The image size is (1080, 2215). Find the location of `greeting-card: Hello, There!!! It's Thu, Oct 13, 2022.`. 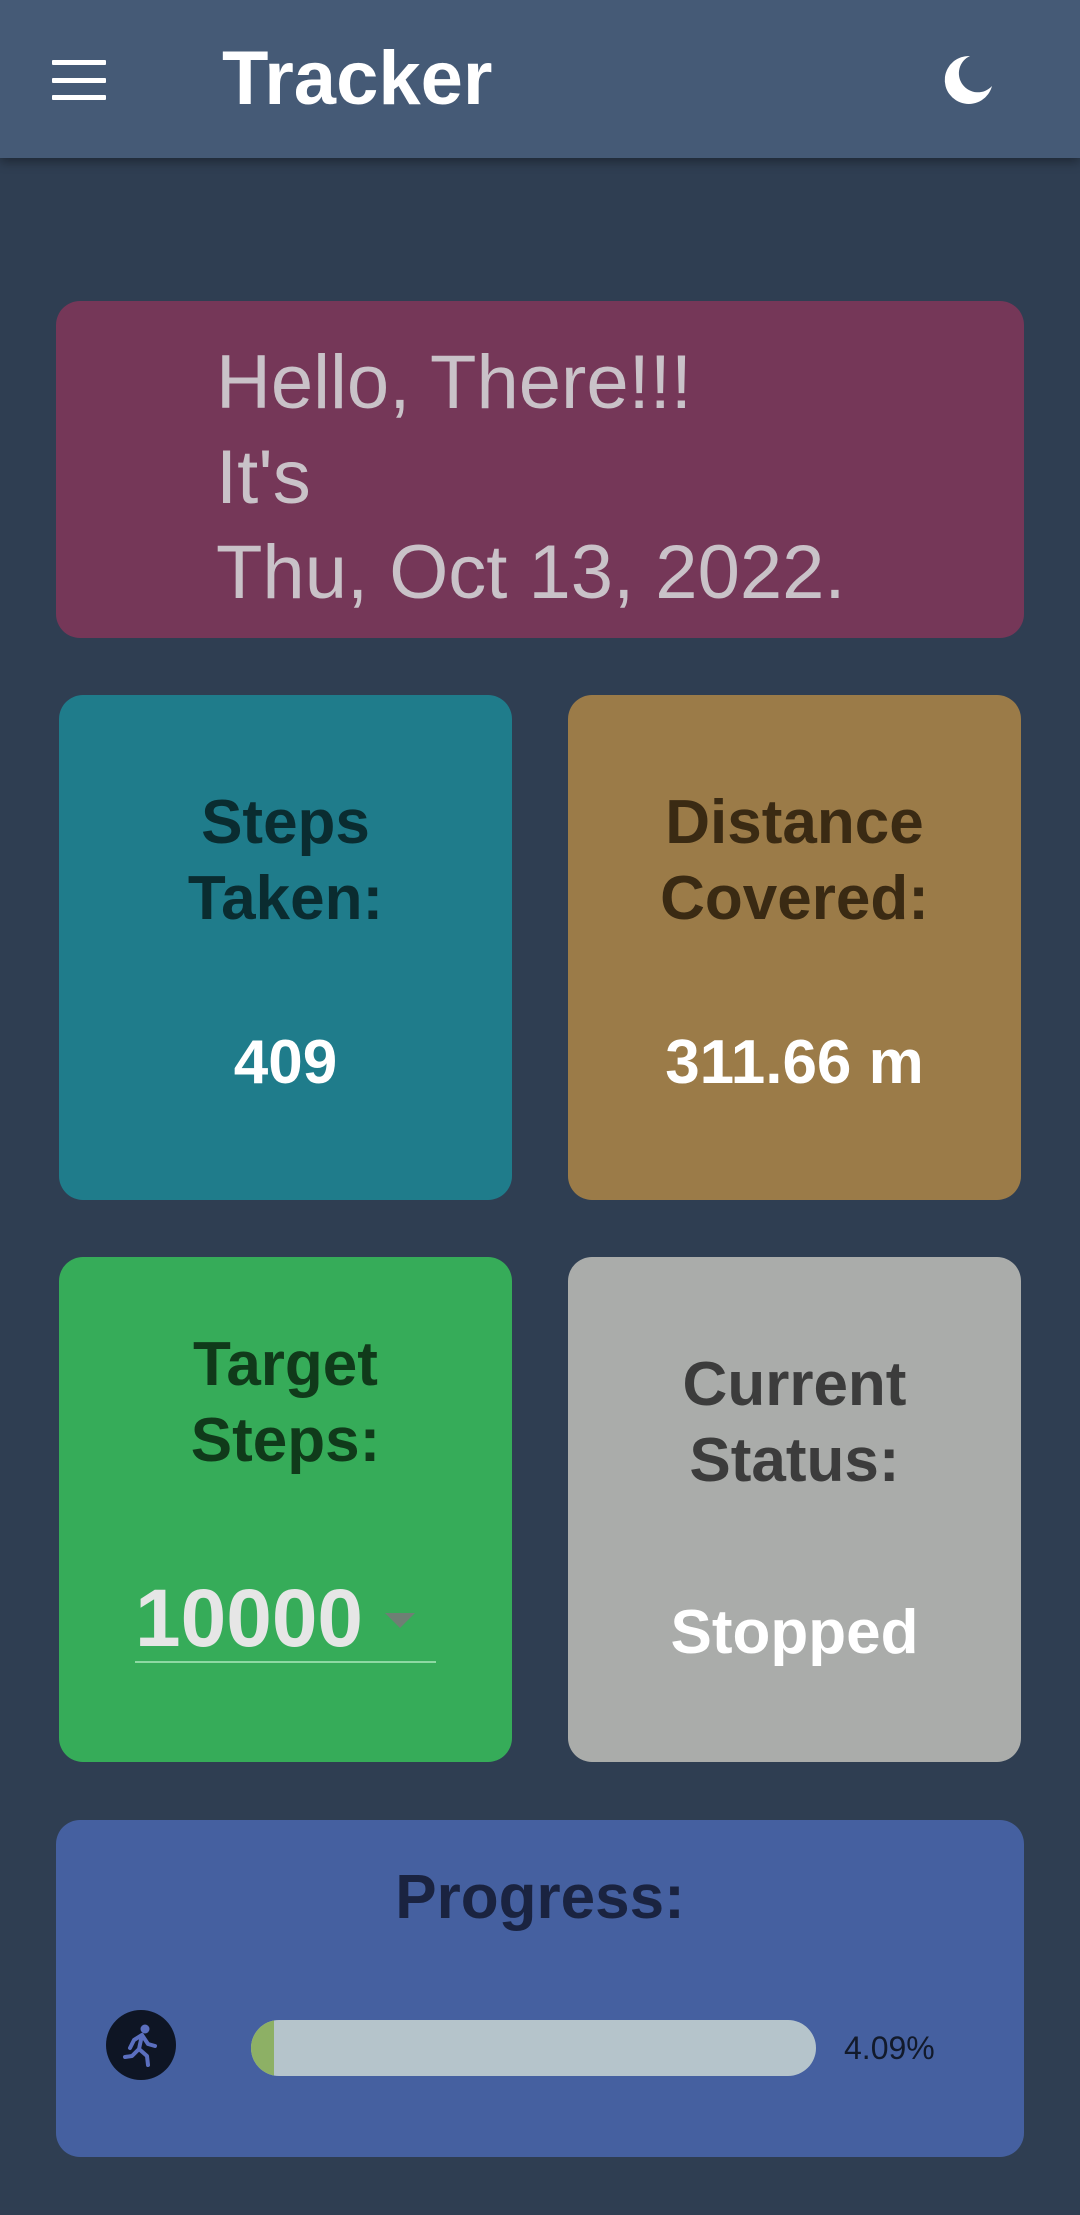

greeting-card: Hello, There!!! It's Thu, Oct 13, 2022. is located at coordinates (540, 469).